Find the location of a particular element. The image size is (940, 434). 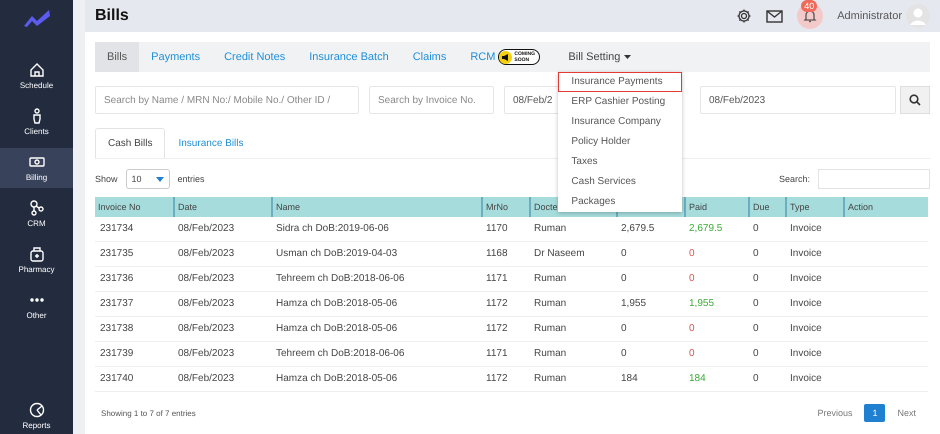

table-cell: 231734 is located at coordinates (134, 229).